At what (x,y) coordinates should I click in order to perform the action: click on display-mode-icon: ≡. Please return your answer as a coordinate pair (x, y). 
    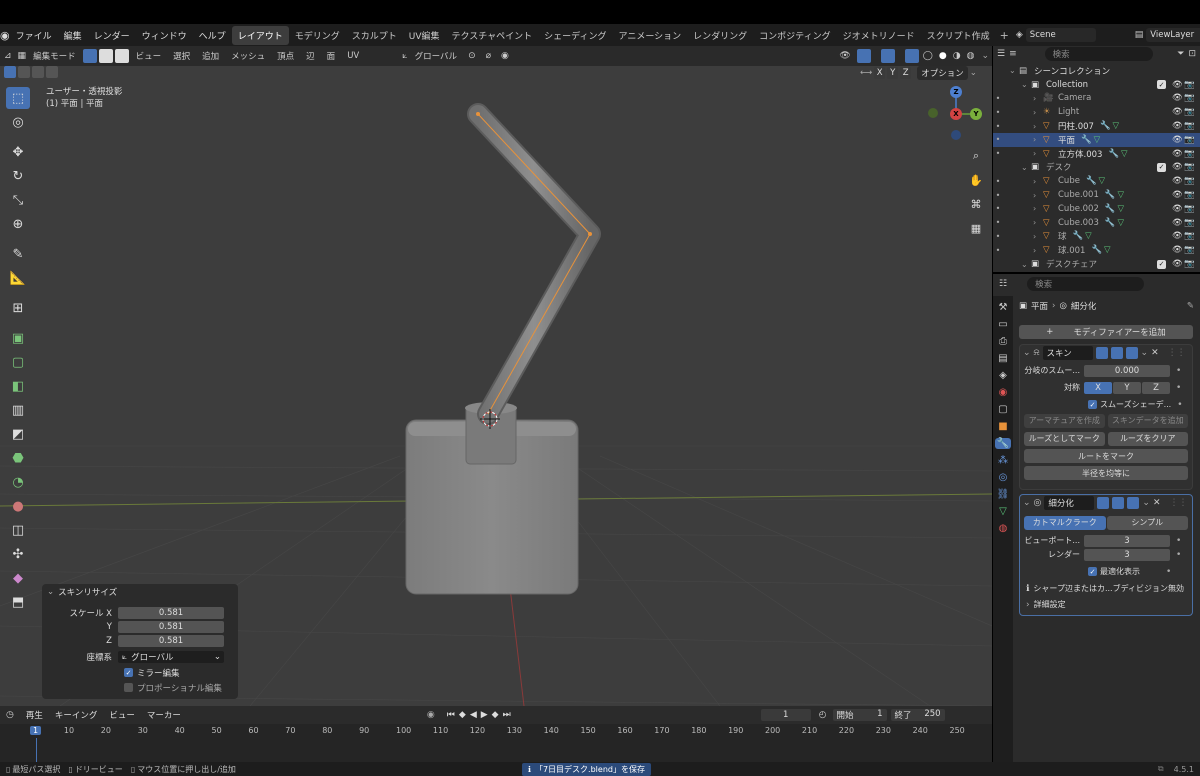
    Looking at the image, I should click on (1013, 54).